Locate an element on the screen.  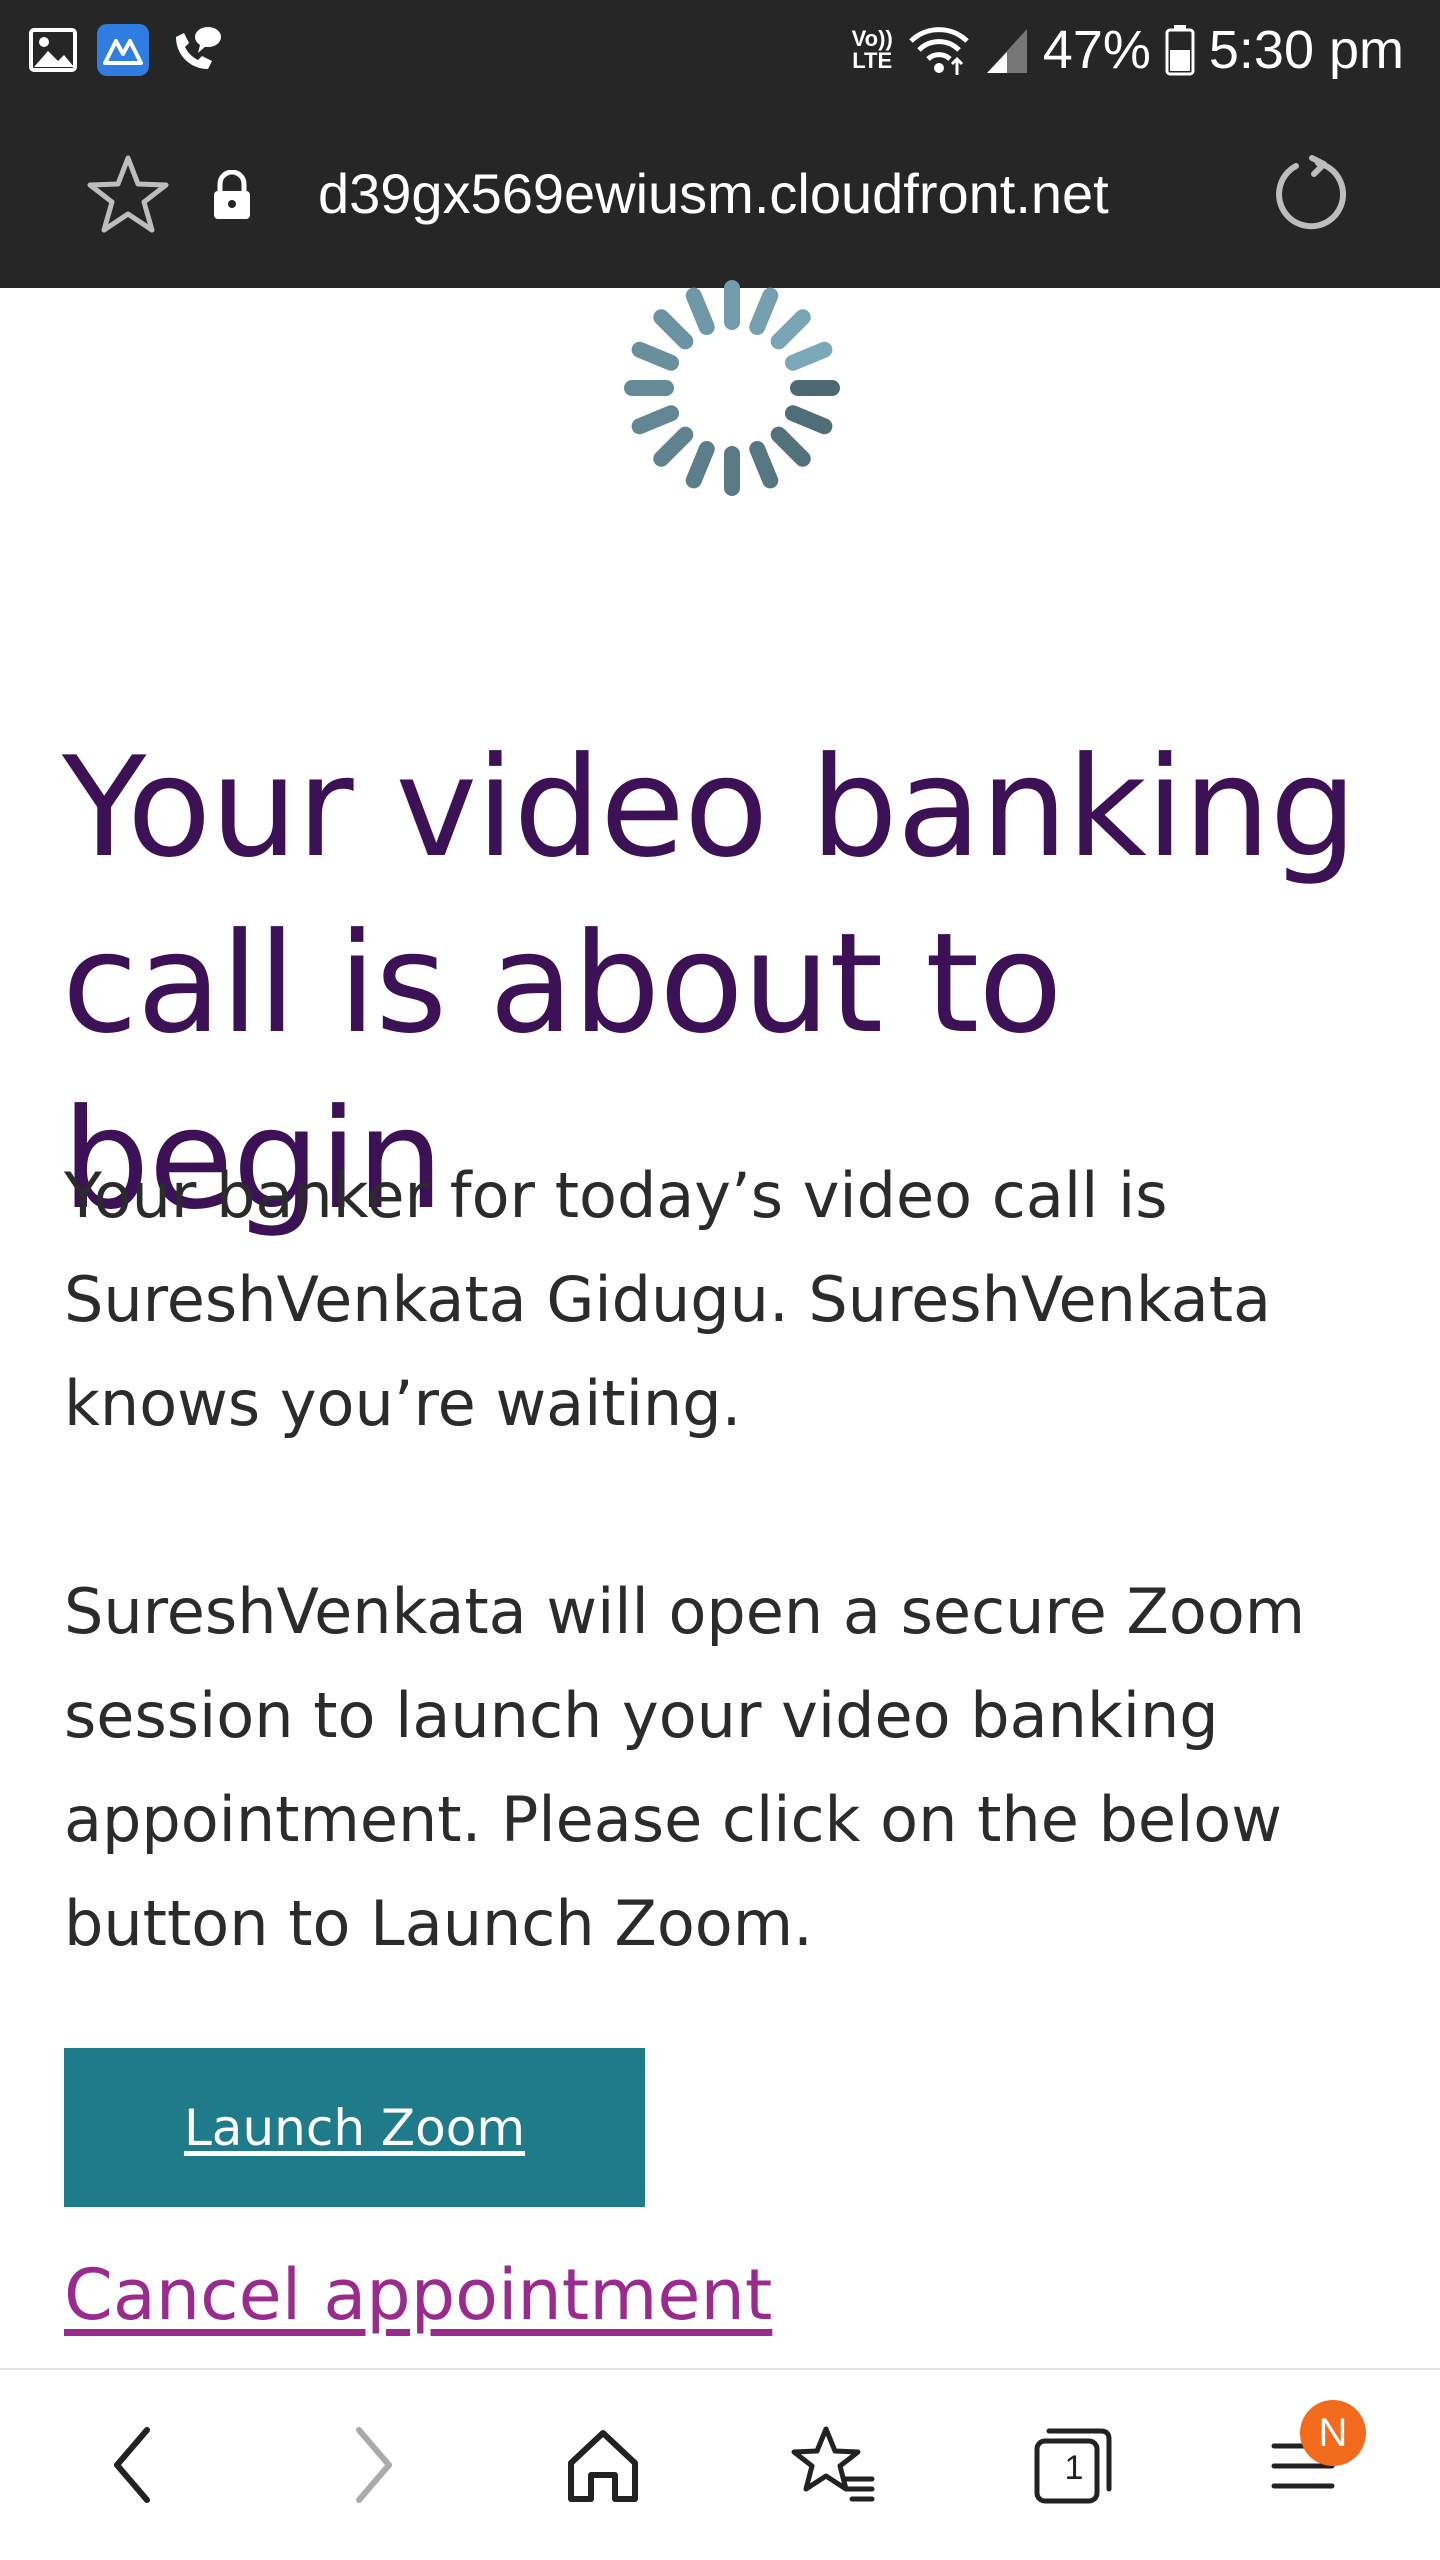
gallery-icon is located at coordinates (53, 50).